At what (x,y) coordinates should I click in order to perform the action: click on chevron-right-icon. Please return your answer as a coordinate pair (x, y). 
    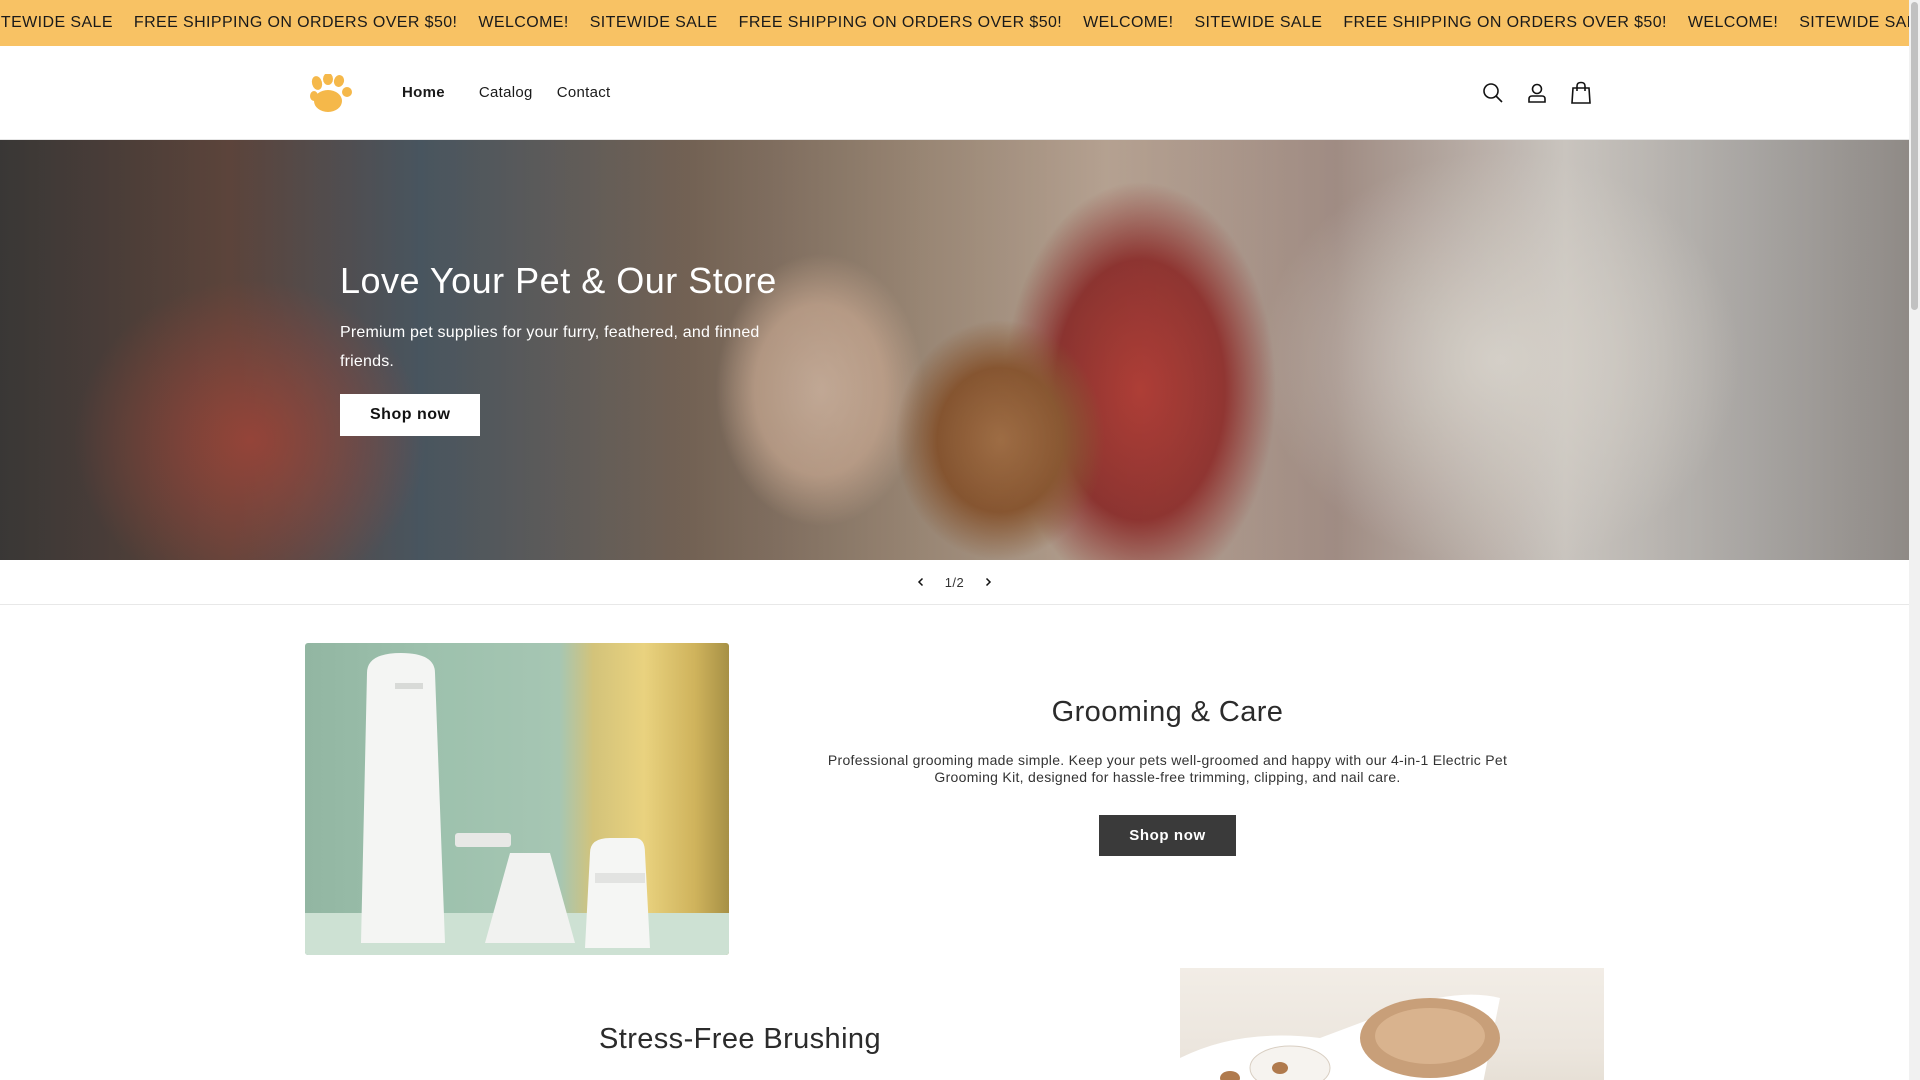
    Looking at the image, I should click on (988, 582).